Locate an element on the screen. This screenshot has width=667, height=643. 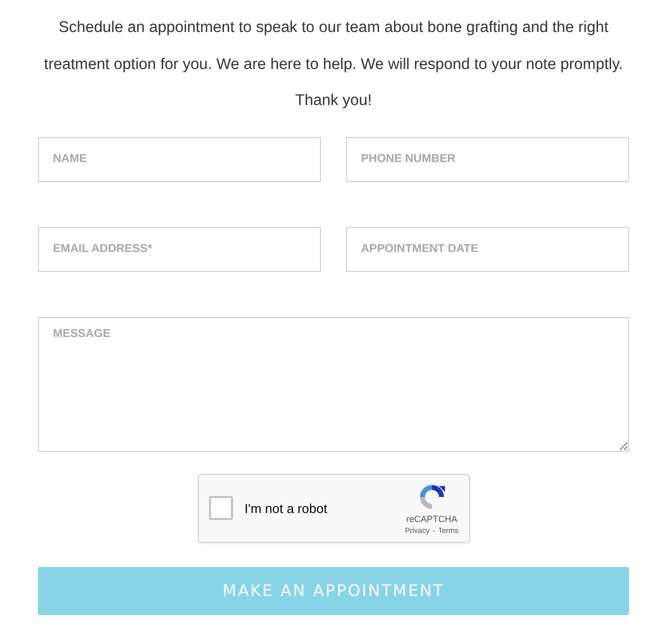
input-field: EMAIL ADDRESS* is located at coordinates (179, 249).